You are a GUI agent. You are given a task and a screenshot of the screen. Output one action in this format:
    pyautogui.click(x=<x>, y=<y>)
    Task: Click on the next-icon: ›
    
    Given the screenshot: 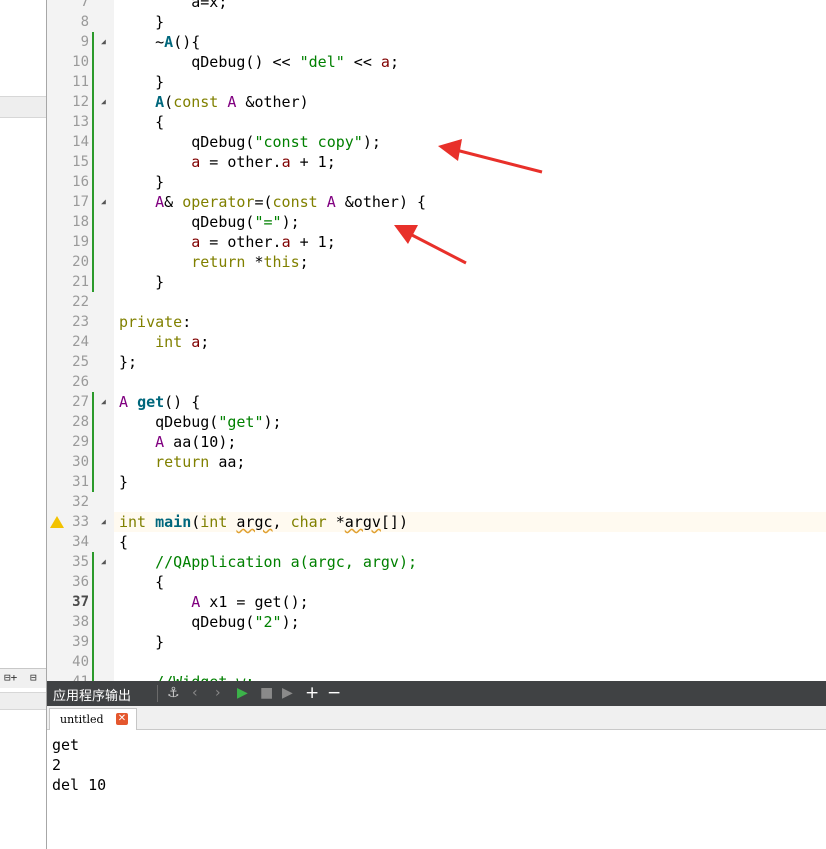 What is the action you would take?
    pyautogui.click(x=218, y=693)
    